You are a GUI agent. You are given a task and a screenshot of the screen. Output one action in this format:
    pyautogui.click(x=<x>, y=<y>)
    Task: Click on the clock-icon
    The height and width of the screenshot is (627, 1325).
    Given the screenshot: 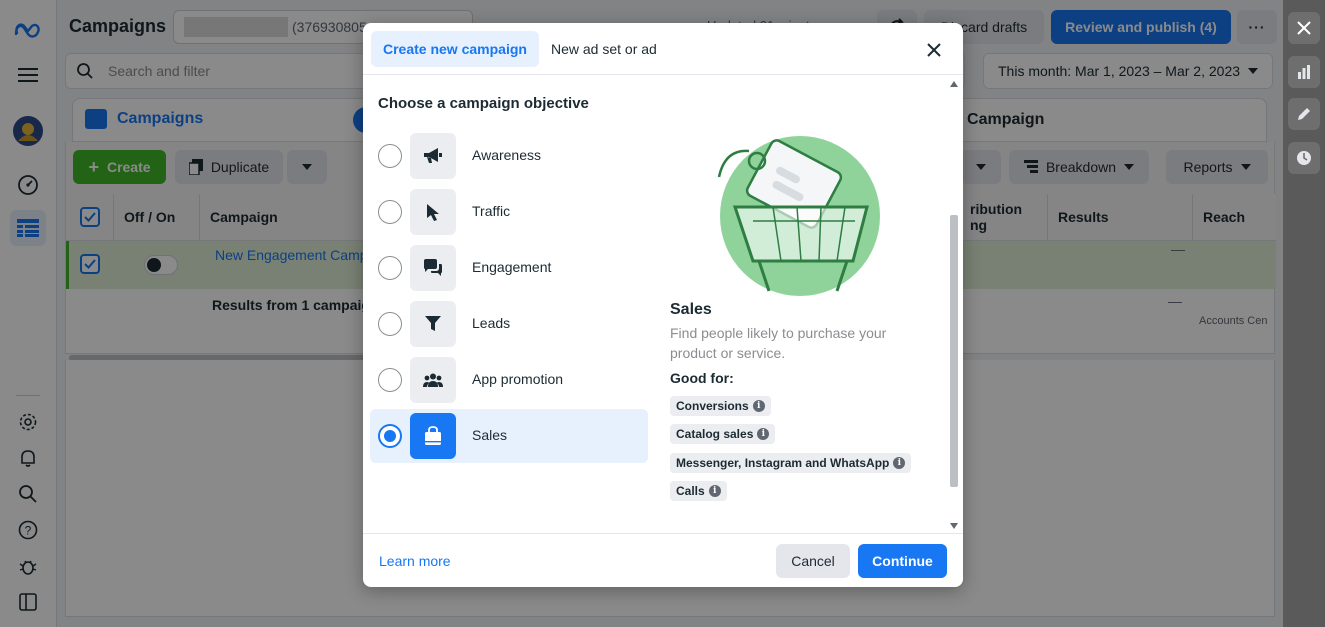 What is the action you would take?
    pyautogui.click(x=1304, y=158)
    